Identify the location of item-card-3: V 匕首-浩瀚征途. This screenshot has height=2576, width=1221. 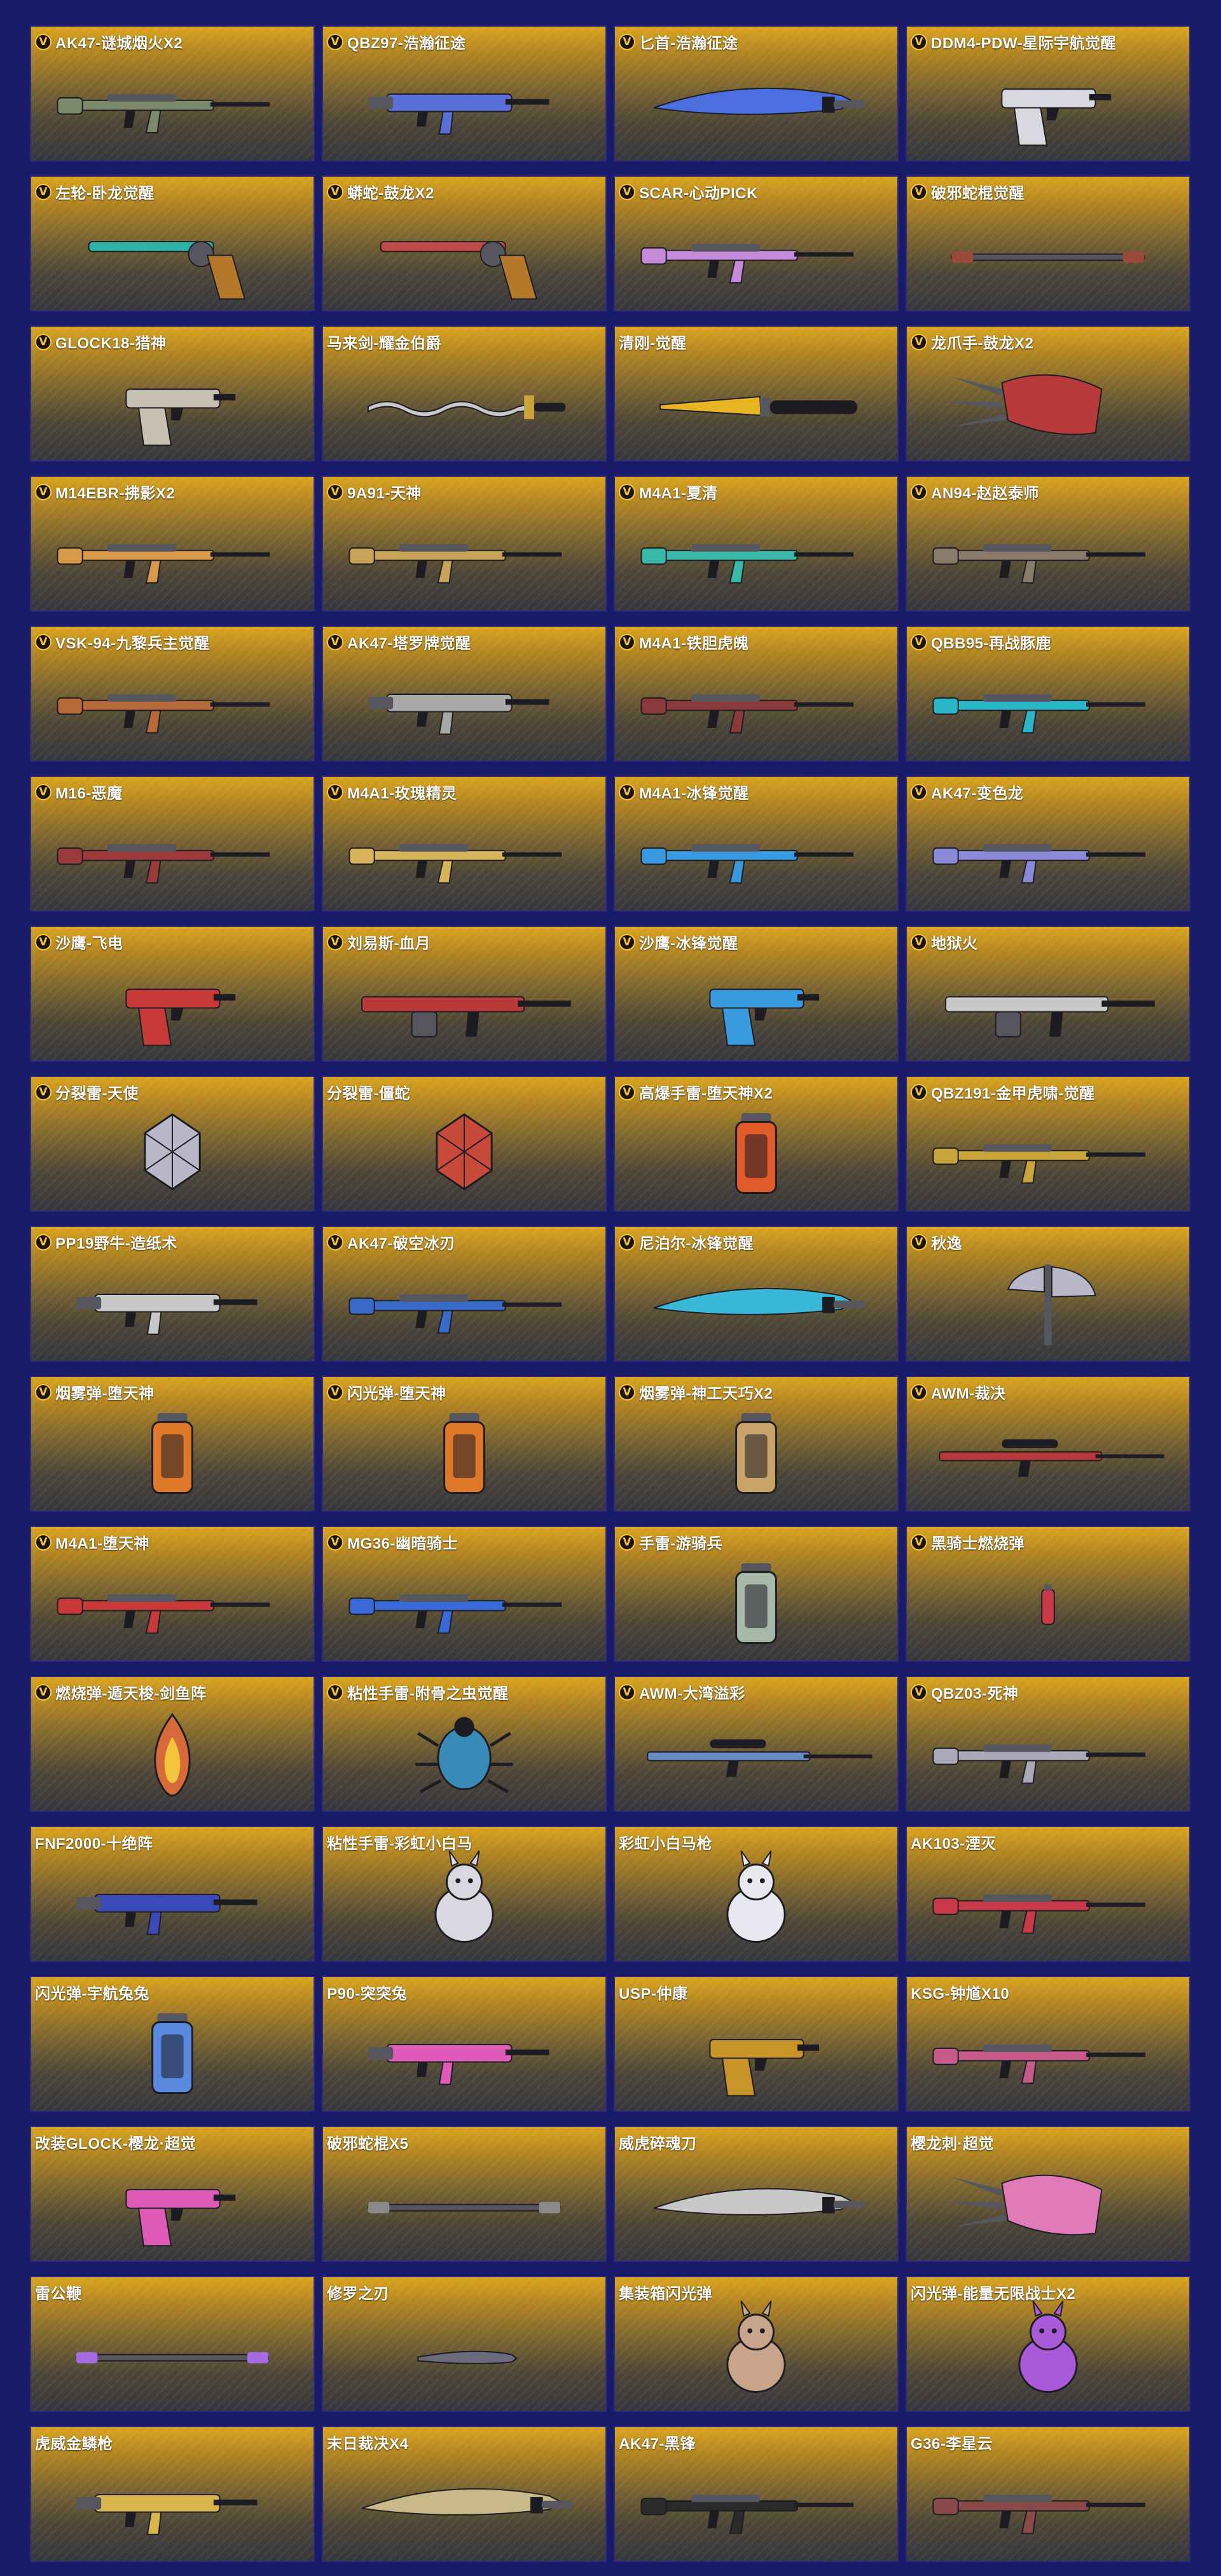
(756, 93).